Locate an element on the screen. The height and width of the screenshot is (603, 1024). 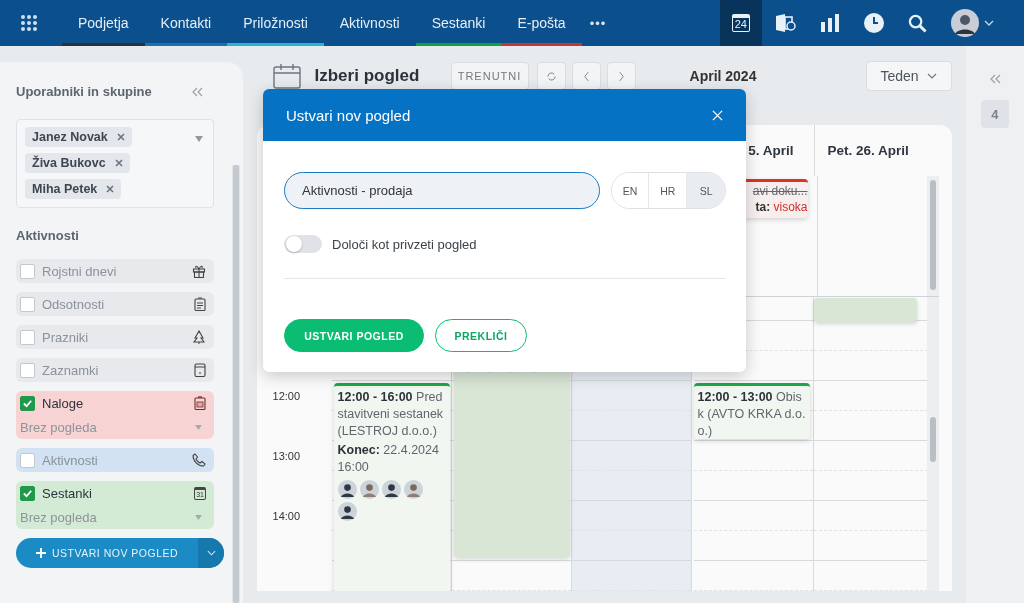
refresh-button is located at coordinates (551, 76).